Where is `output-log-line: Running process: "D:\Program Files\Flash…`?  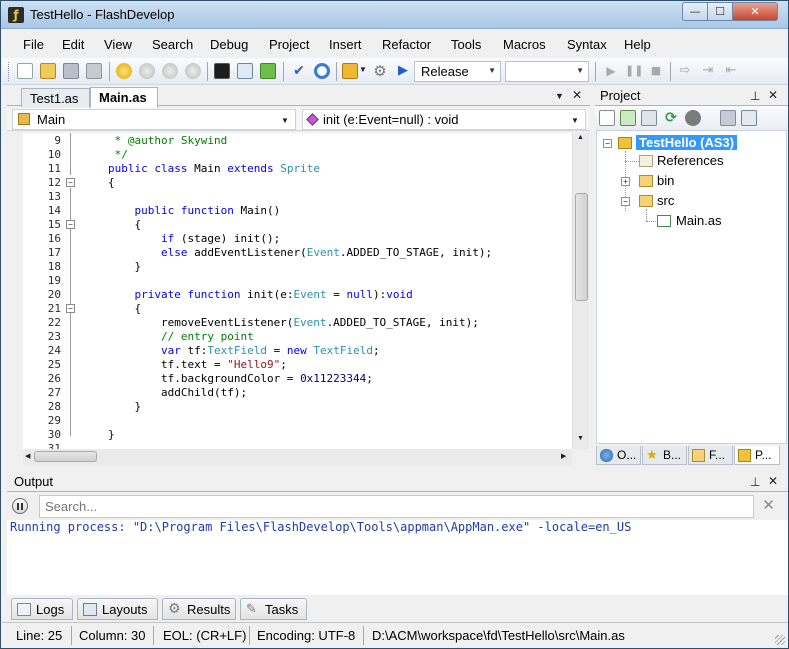
output-log-line: Running process: "D:\Program Files\Flash… is located at coordinates (321, 527).